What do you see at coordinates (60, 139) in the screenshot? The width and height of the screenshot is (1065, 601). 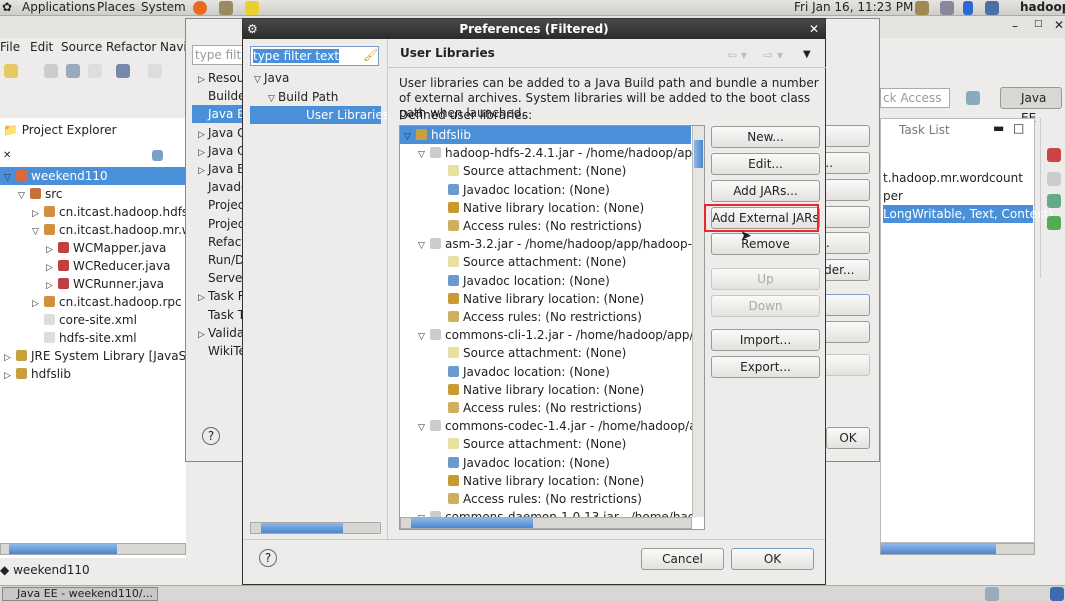 I see `project-explorer-tab: 📁 Project Explorer ✕` at bounding box center [60, 139].